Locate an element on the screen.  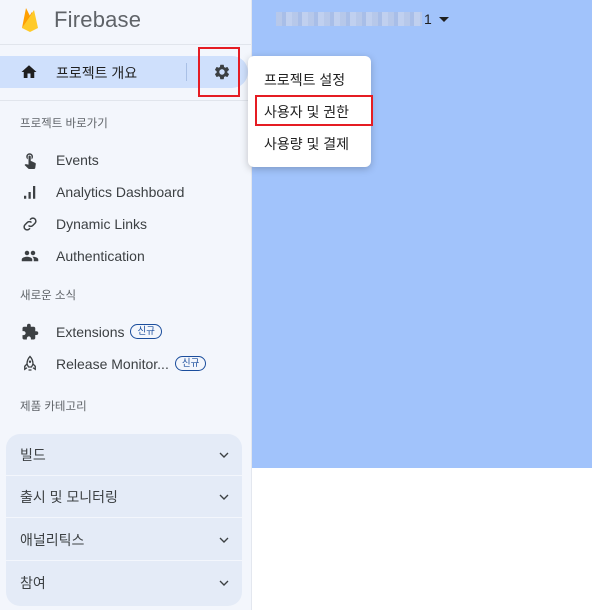
project-overview-label: 프로젝트 개요 is located at coordinates (97, 73).